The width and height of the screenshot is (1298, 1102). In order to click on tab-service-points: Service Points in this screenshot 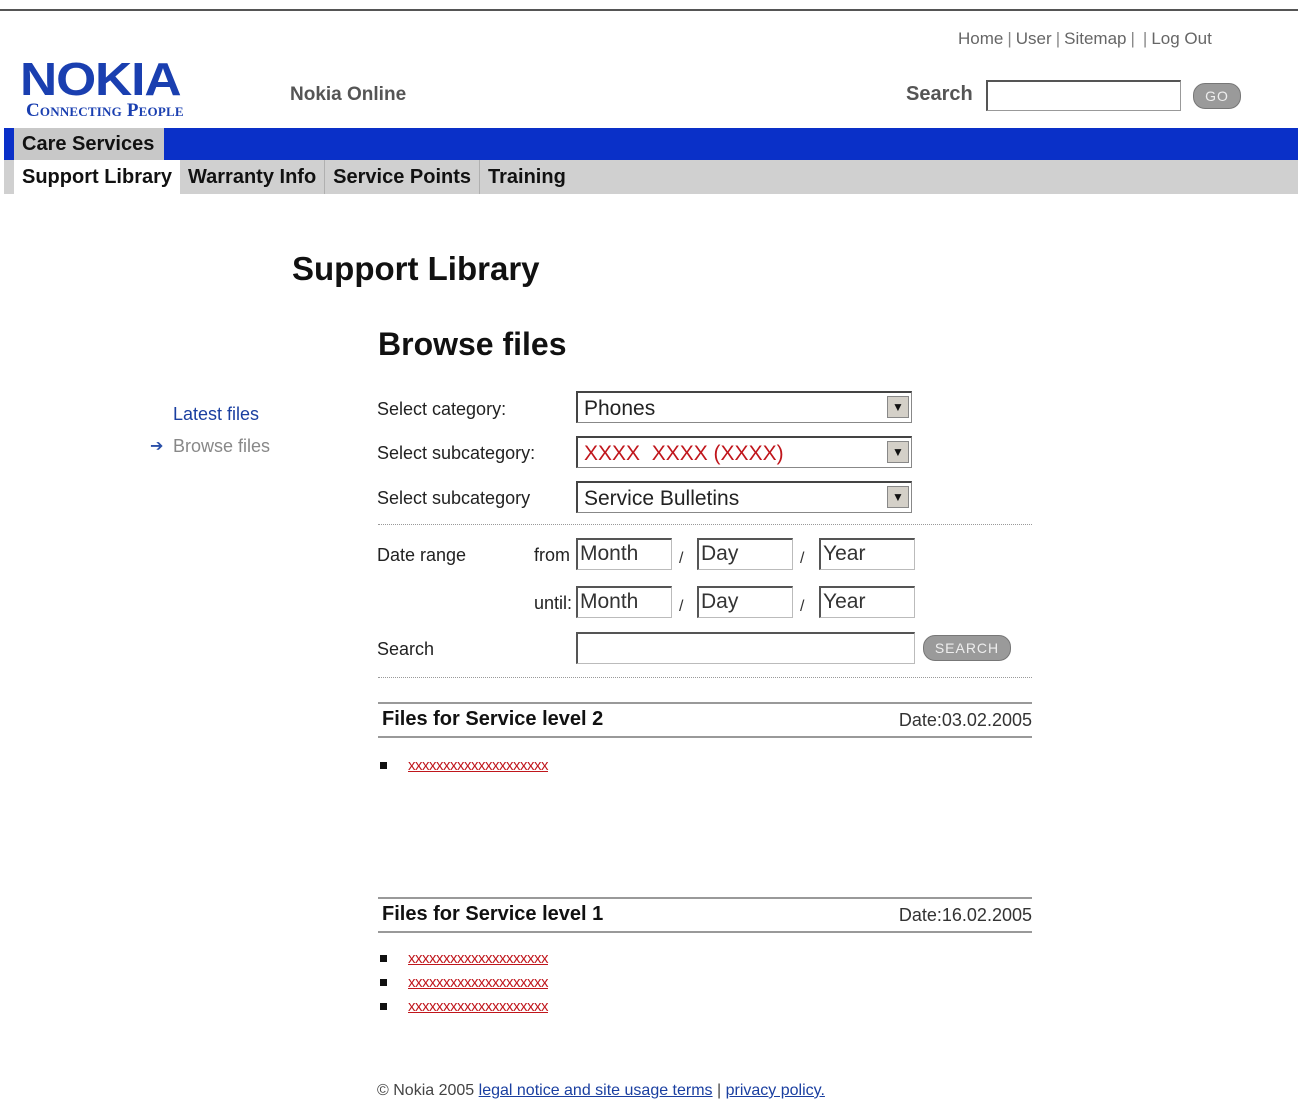, I will do `click(403, 177)`.